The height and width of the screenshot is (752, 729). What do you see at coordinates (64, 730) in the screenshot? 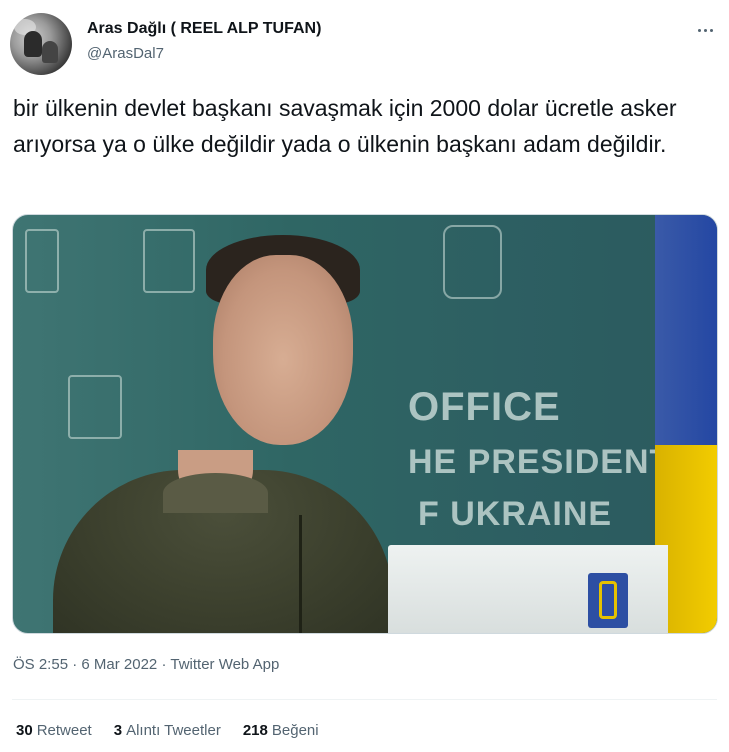
I see `retweet-label: Retweet` at bounding box center [64, 730].